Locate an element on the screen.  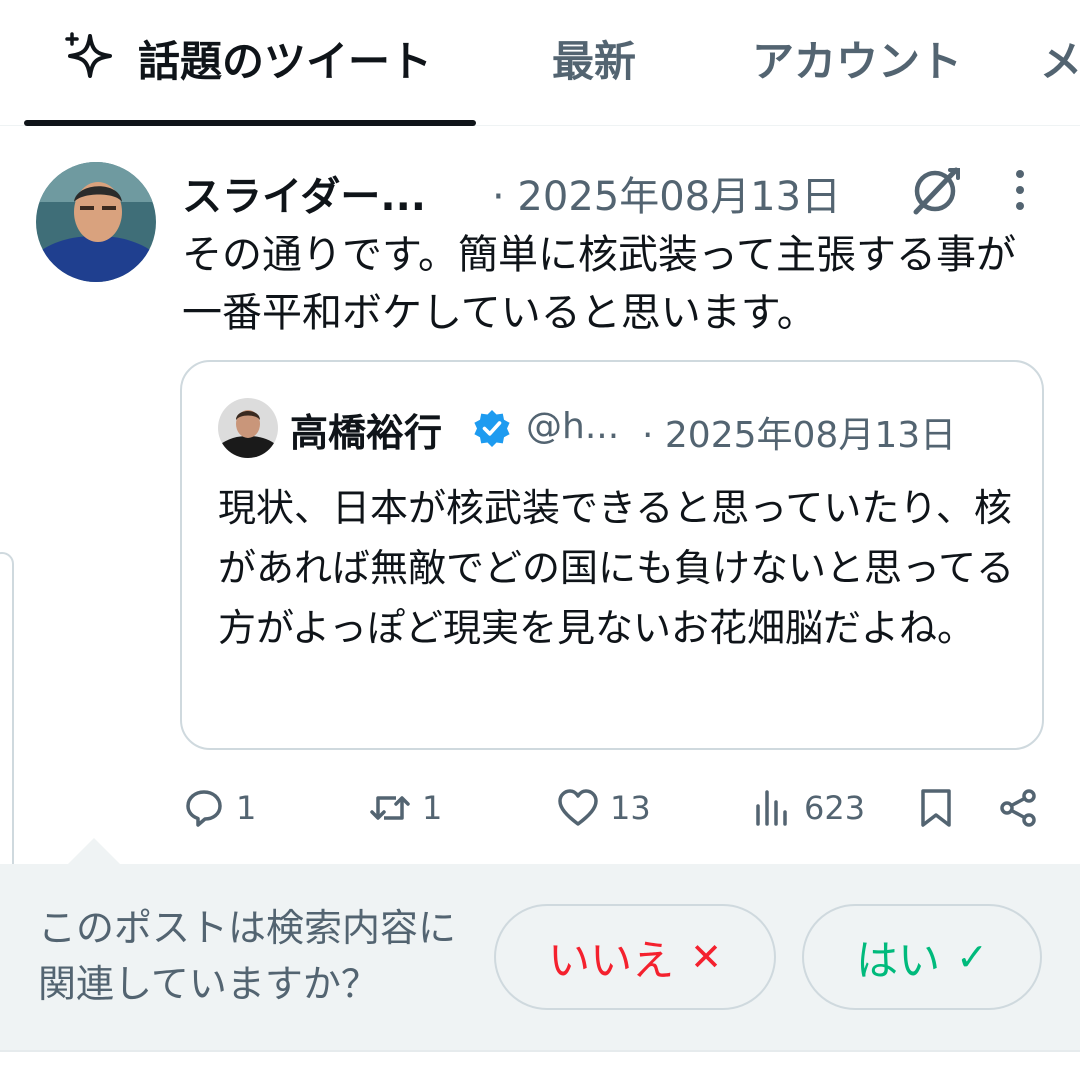
avatar is located at coordinates (96, 222).